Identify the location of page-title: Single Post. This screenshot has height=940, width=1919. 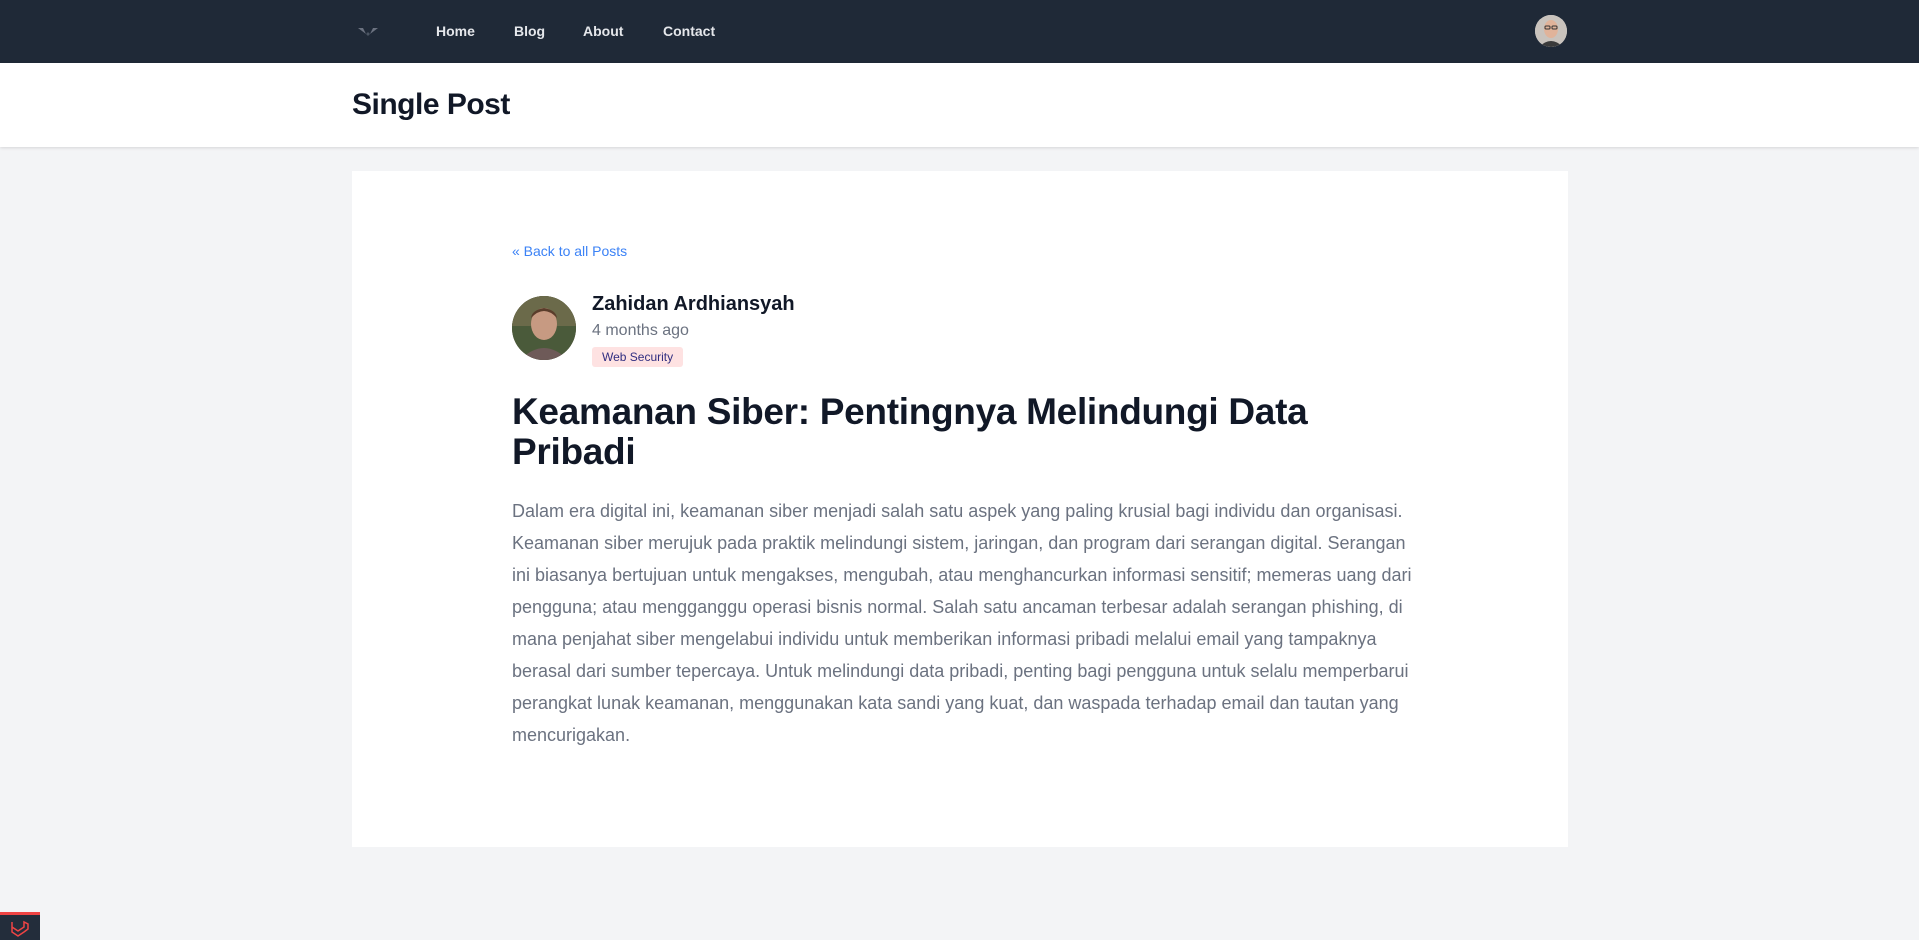
(431, 104).